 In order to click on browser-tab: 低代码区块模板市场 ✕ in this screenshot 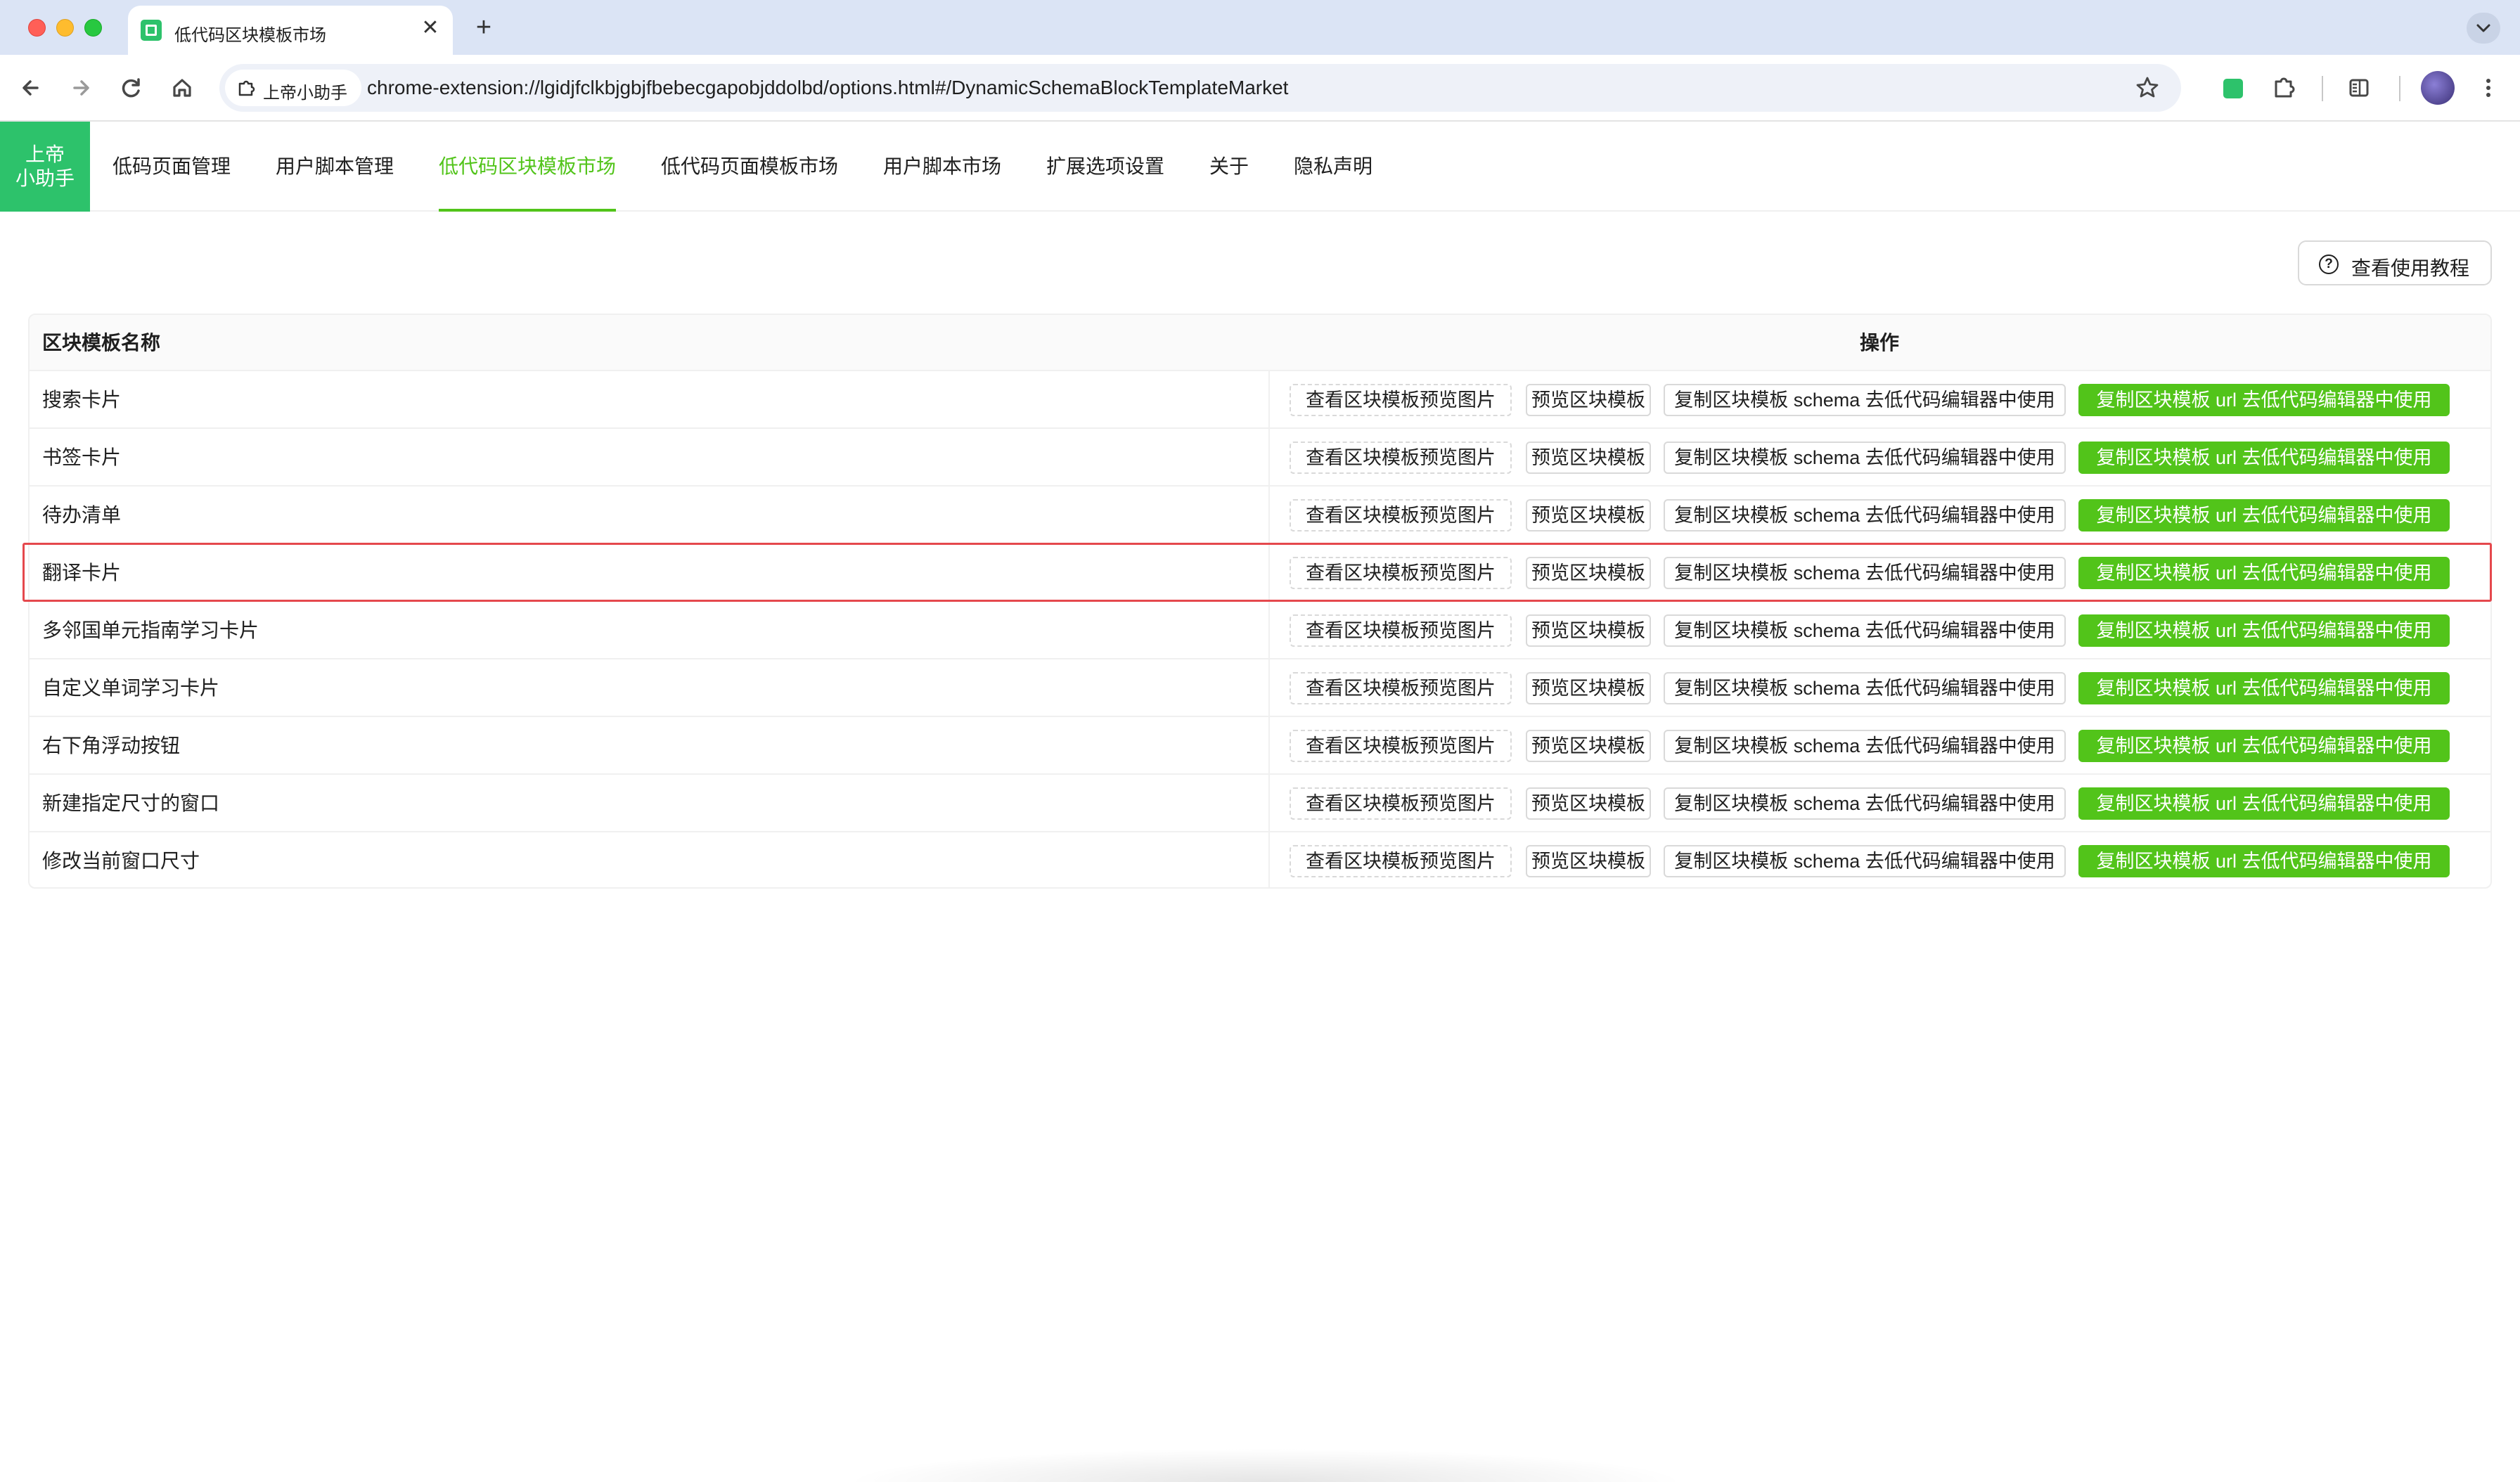, I will do `click(290, 30)`.